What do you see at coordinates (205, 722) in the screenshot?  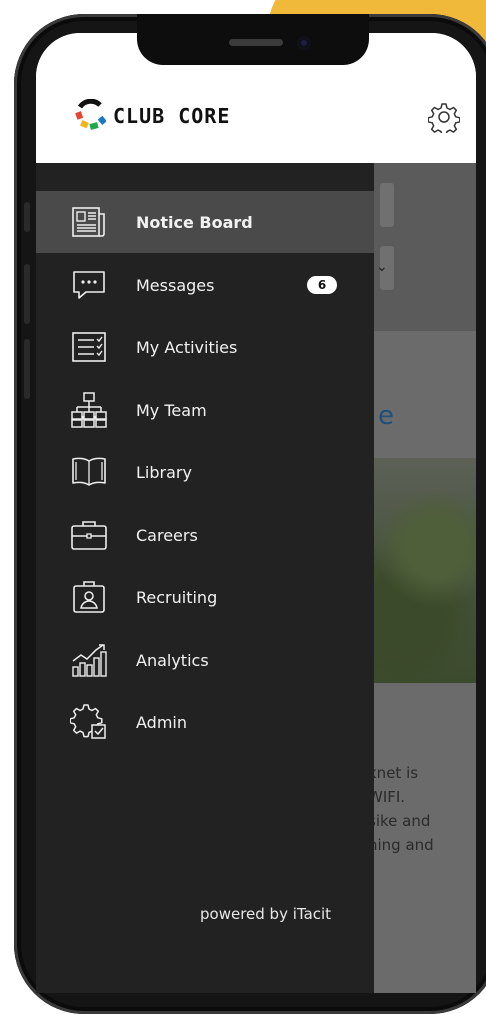 I see `menu-item-admin: Admin` at bounding box center [205, 722].